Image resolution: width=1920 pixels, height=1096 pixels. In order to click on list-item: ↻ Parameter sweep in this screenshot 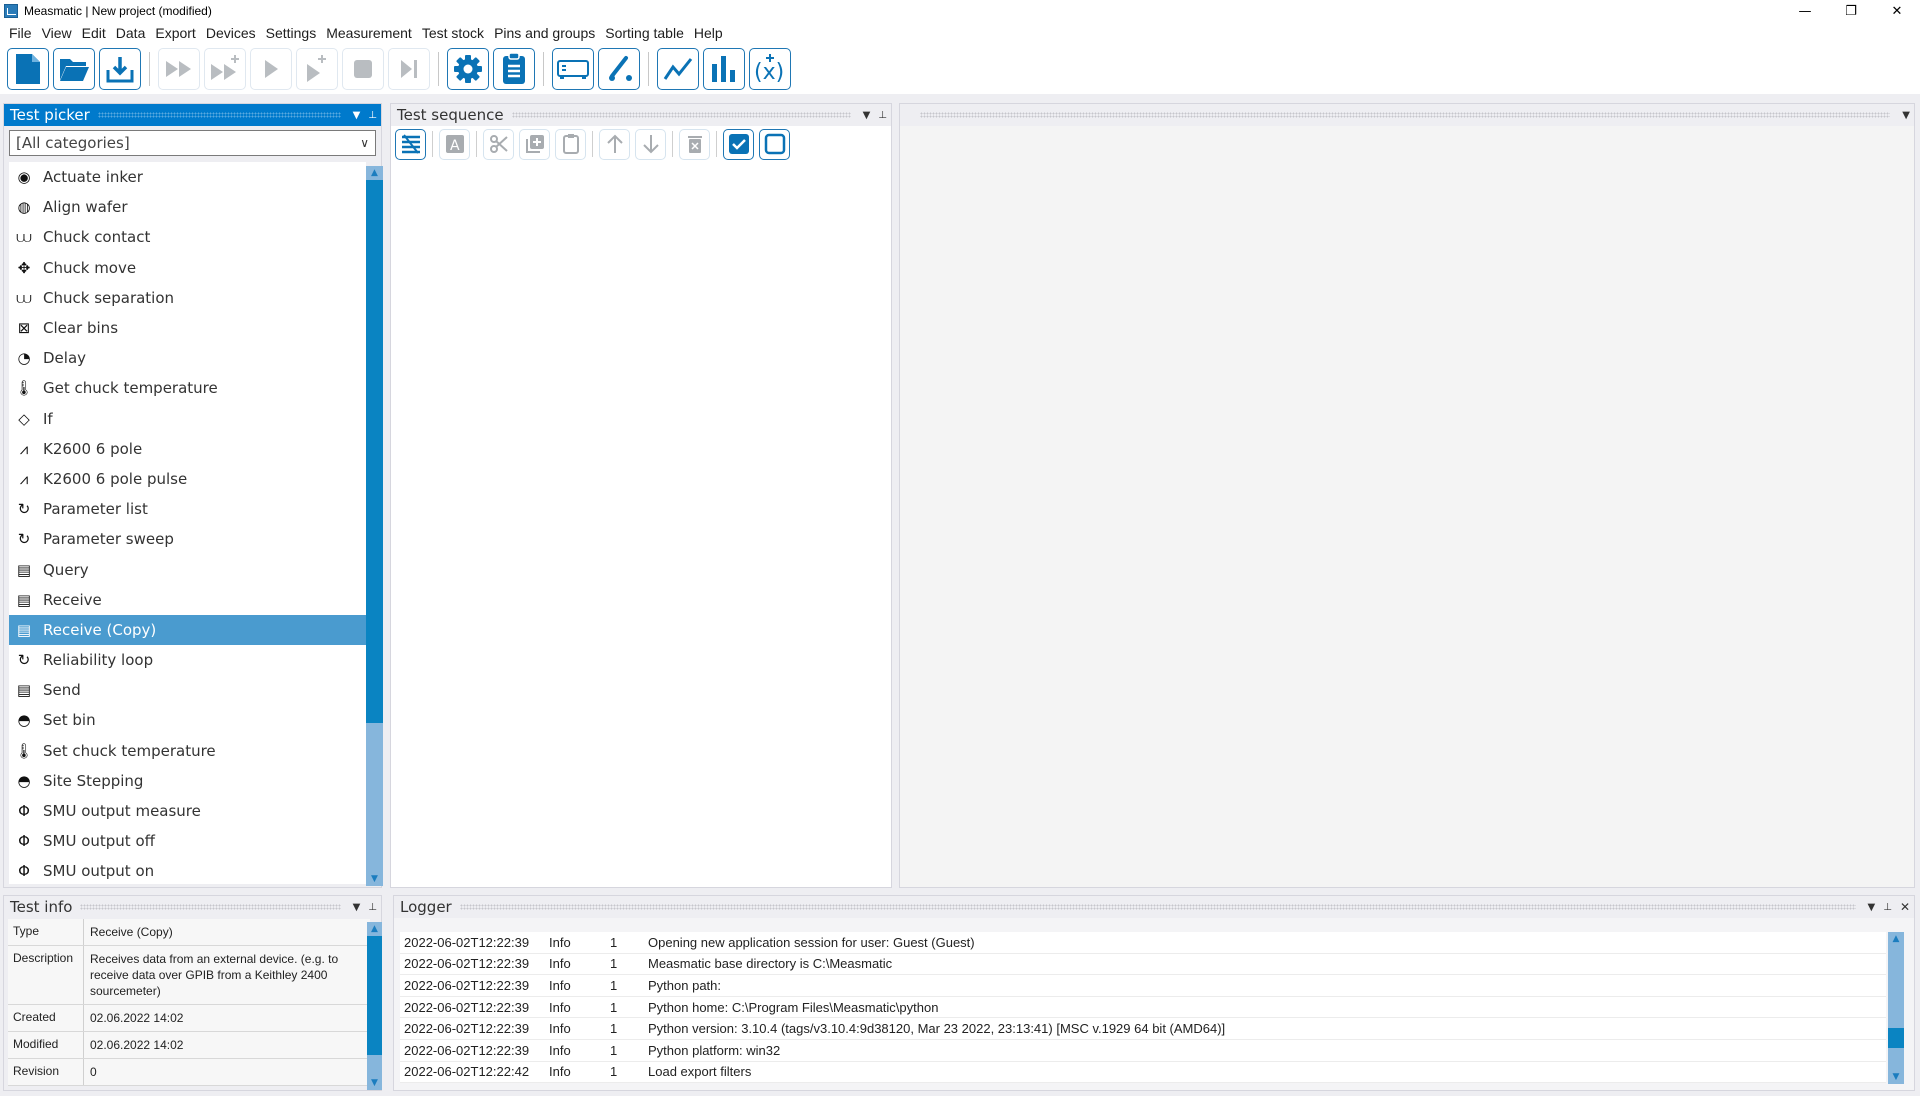, I will do `click(187, 539)`.